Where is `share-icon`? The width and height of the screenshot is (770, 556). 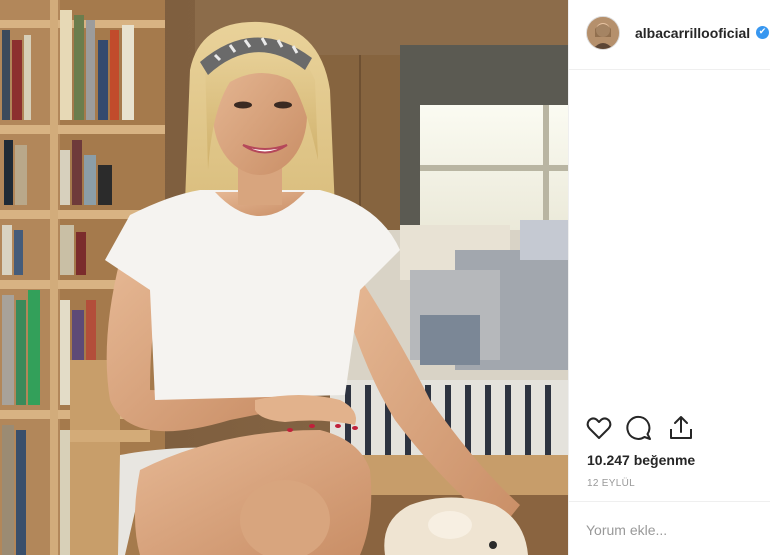 share-icon is located at coordinates (681, 427).